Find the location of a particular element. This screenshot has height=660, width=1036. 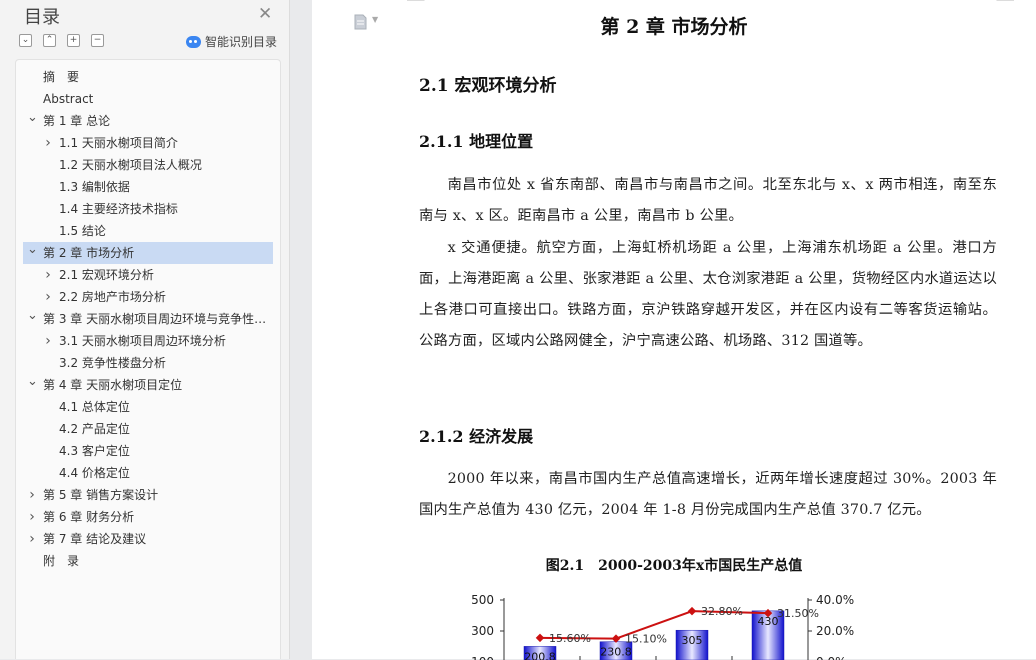

toc-item: › 3.1 天丽水榭项目周边环境分析 is located at coordinates (148, 341).